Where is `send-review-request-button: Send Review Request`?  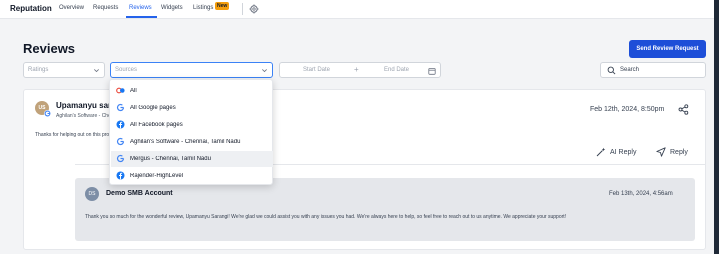
send-review-request-button: Send Review Request is located at coordinates (667, 49).